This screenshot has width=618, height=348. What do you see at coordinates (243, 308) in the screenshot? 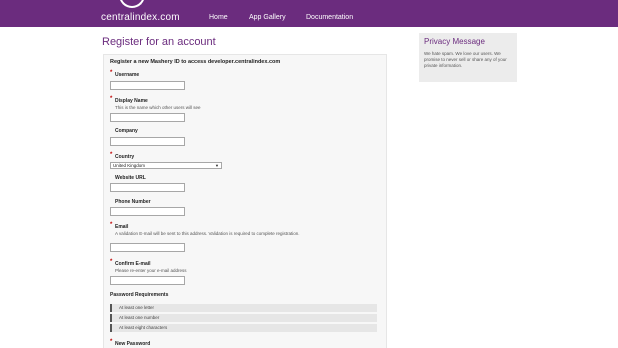
I see `password-requirement-item: At least one letter` at bounding box center [243, 308].